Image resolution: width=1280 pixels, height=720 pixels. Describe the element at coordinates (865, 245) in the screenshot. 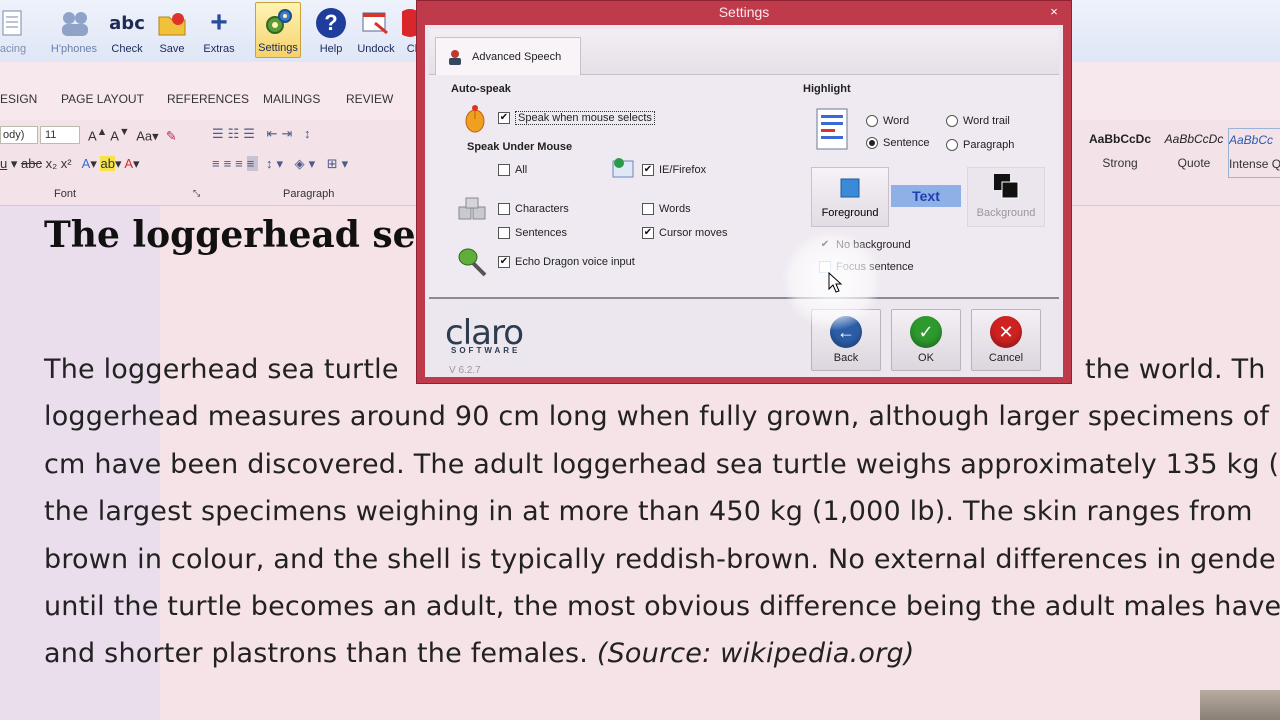

I see `no-background-checkbox: ✔ No background` at that location.